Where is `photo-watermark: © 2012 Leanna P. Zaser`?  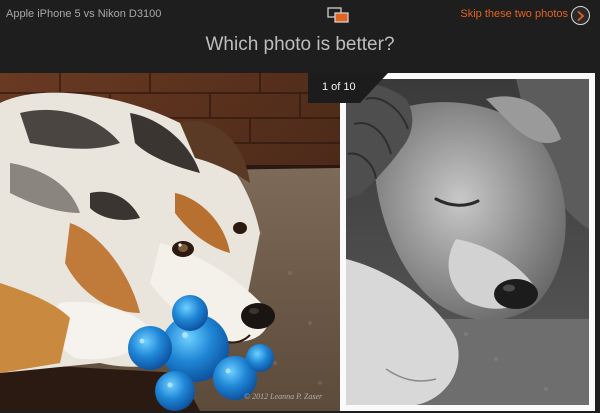 photo-watermark: © 2012 Leanna P. Zaser is located at coordinates (283, 396).